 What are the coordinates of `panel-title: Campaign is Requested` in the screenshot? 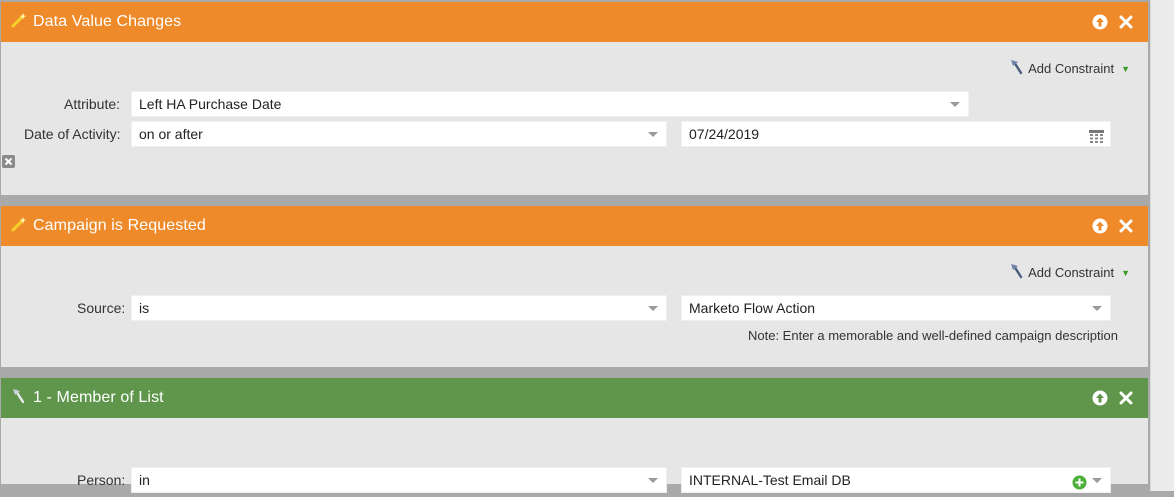 It's located at (119, 225).